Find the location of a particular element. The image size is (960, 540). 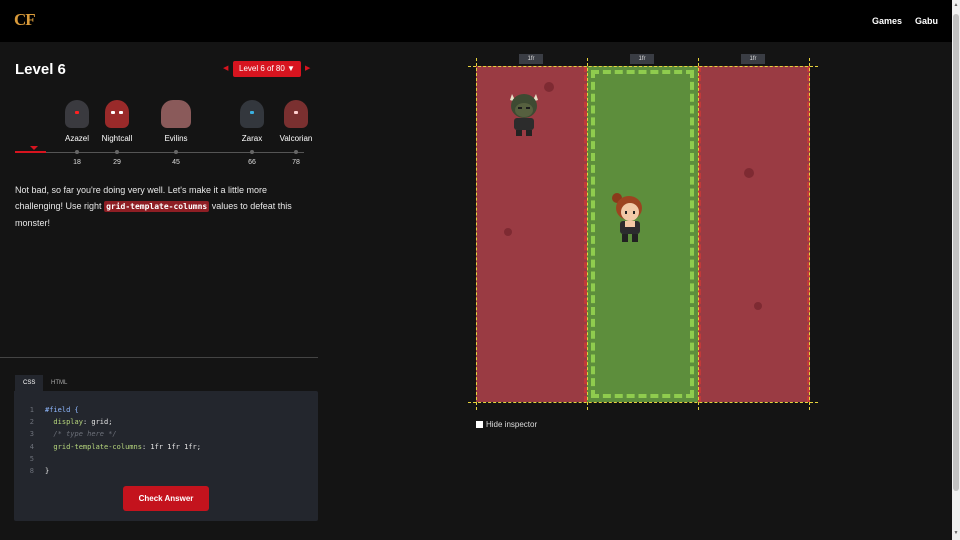

grid-column-wrong is located at coordinates (754, 234).